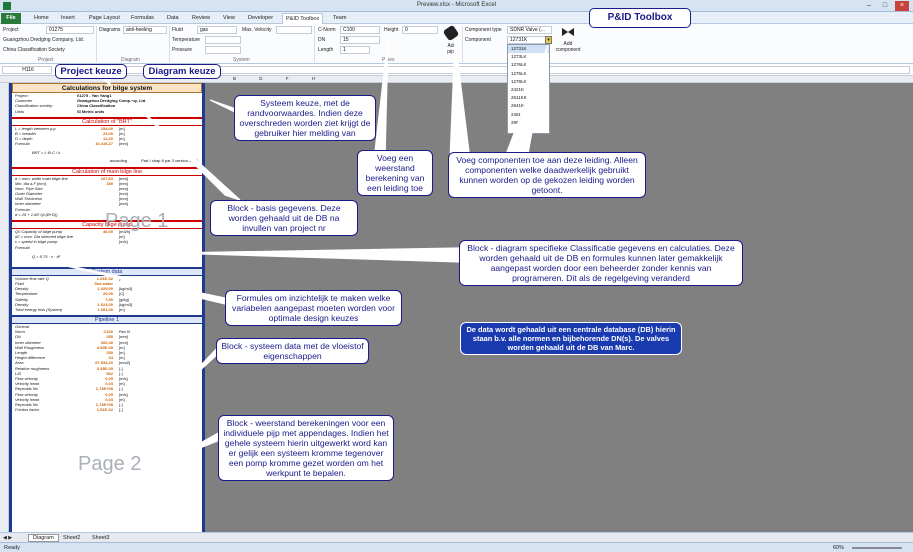 This screenshot has height=552, width=913. What do you see at coordinates (391, 30) in the screenshot?
I see `height-label: Height` at bounding box center [391, 30].